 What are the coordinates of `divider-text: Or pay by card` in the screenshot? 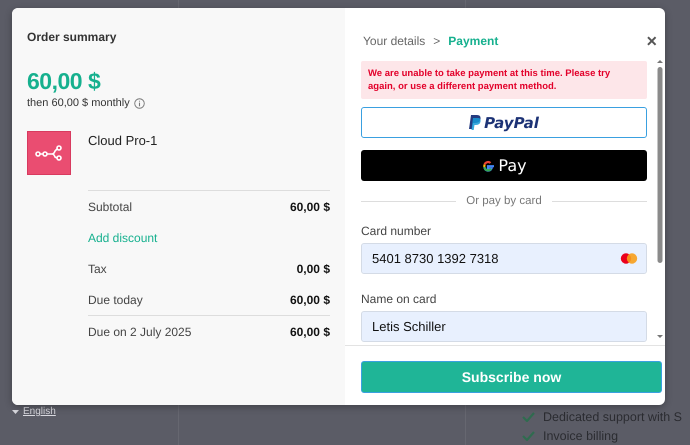 It's located at (504, 201).